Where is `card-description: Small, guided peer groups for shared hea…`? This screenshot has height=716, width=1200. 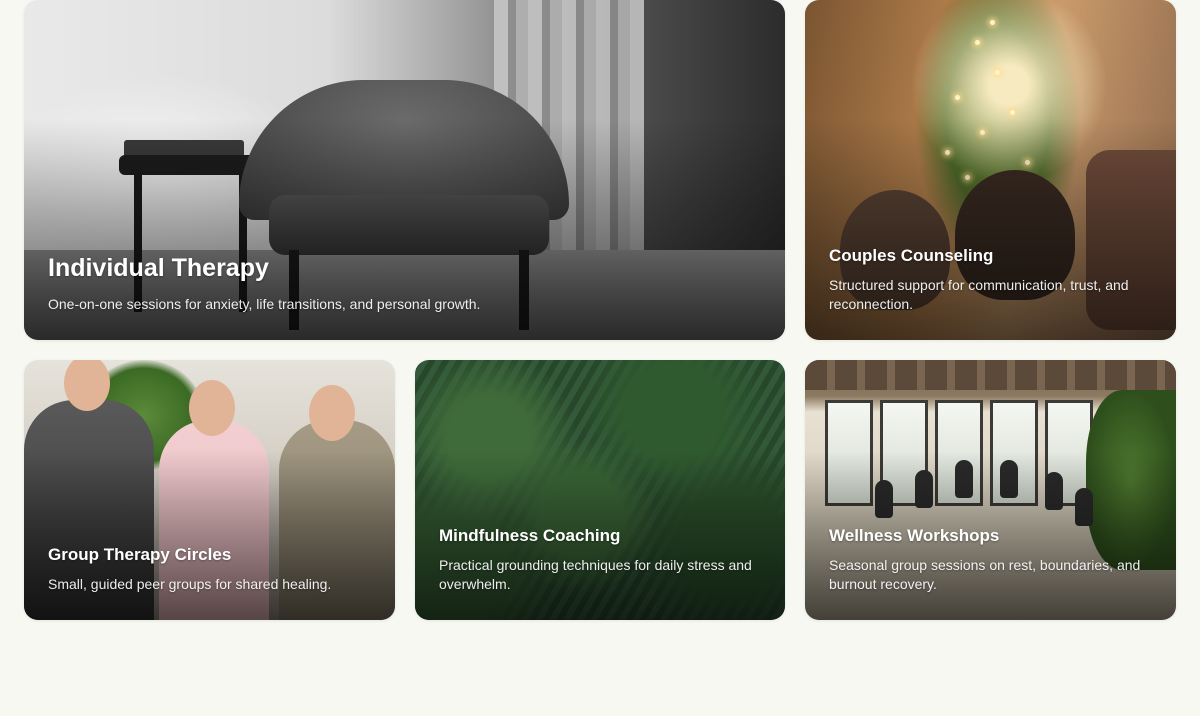 card-description: Small, guided peer groups for shared hea… is located at coordinates (190, 584).